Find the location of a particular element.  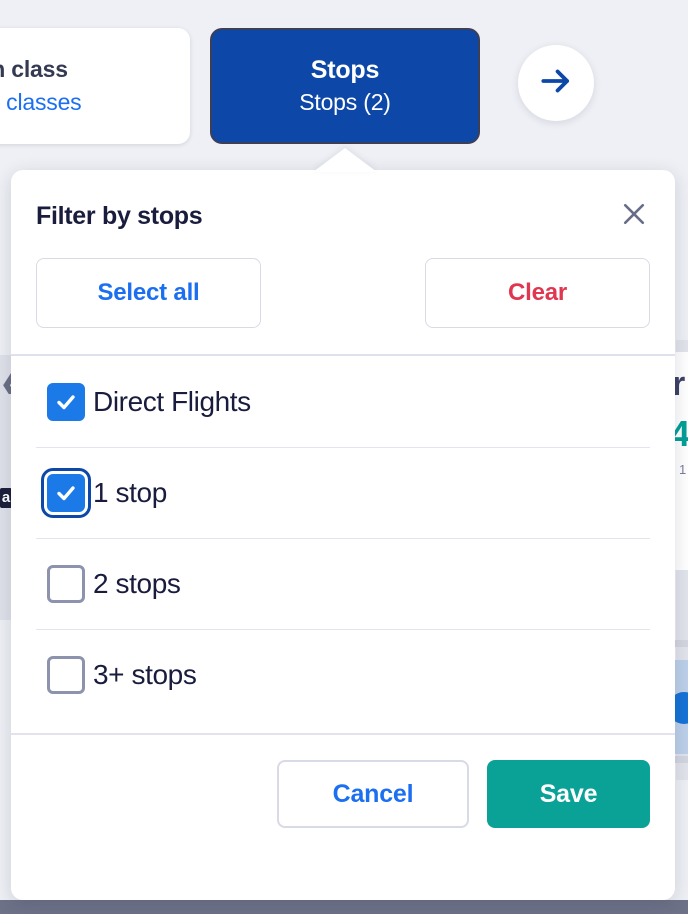

option-row-1-stop: 1 stop is located at coordinates (343, 492).